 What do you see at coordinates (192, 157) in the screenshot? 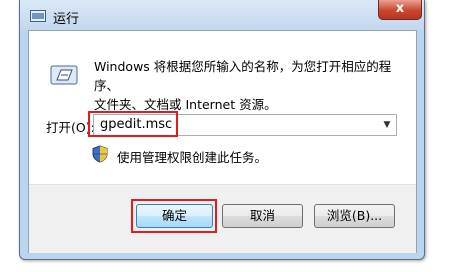
I see `admin-privilege-note: 使用管理权限创建此任务。` at bounding box center [192, 157].